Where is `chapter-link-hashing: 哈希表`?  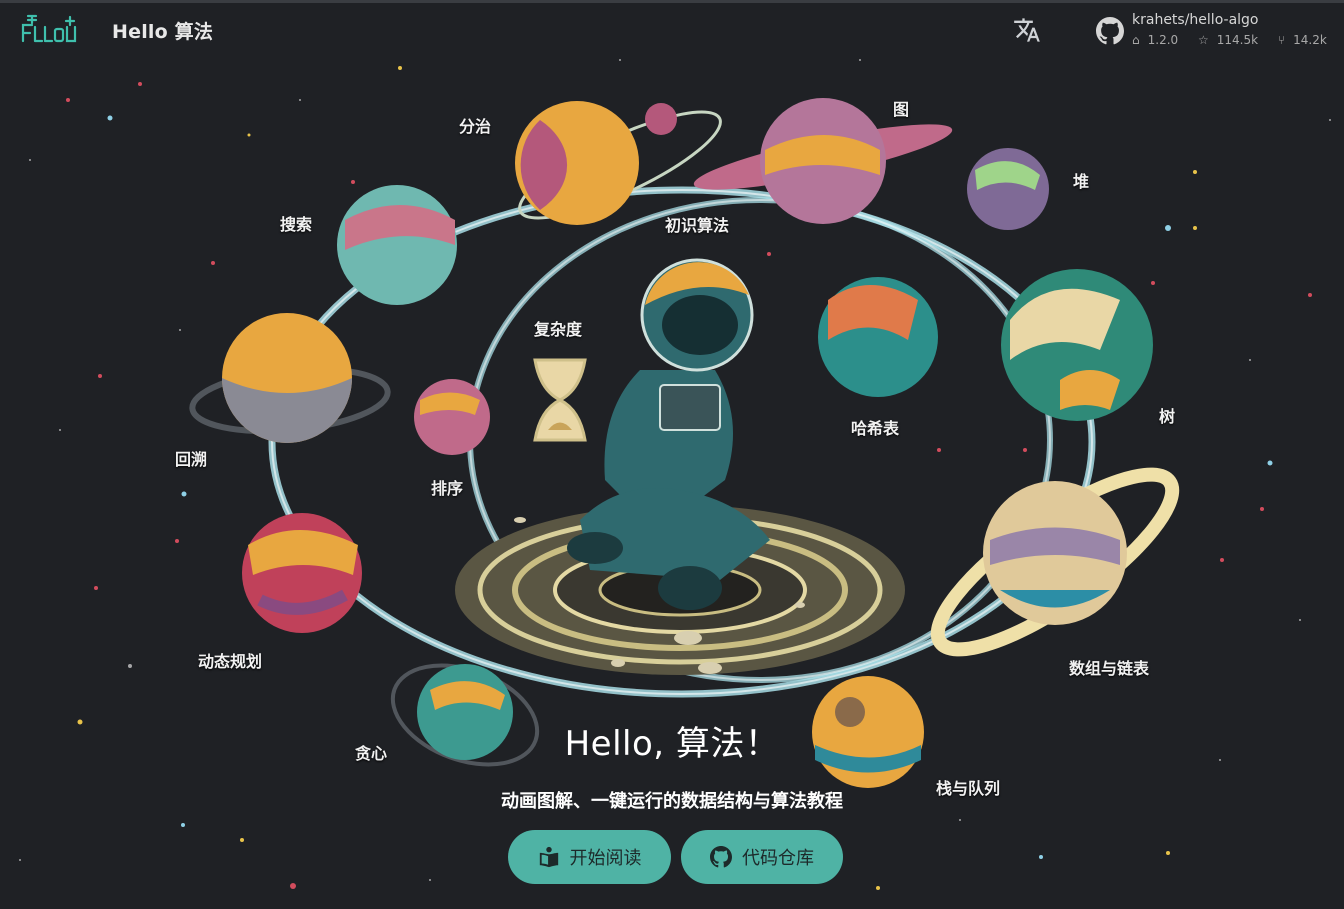
chapter-link-hashing: 哈希表 is located at coordinates (875, 427).